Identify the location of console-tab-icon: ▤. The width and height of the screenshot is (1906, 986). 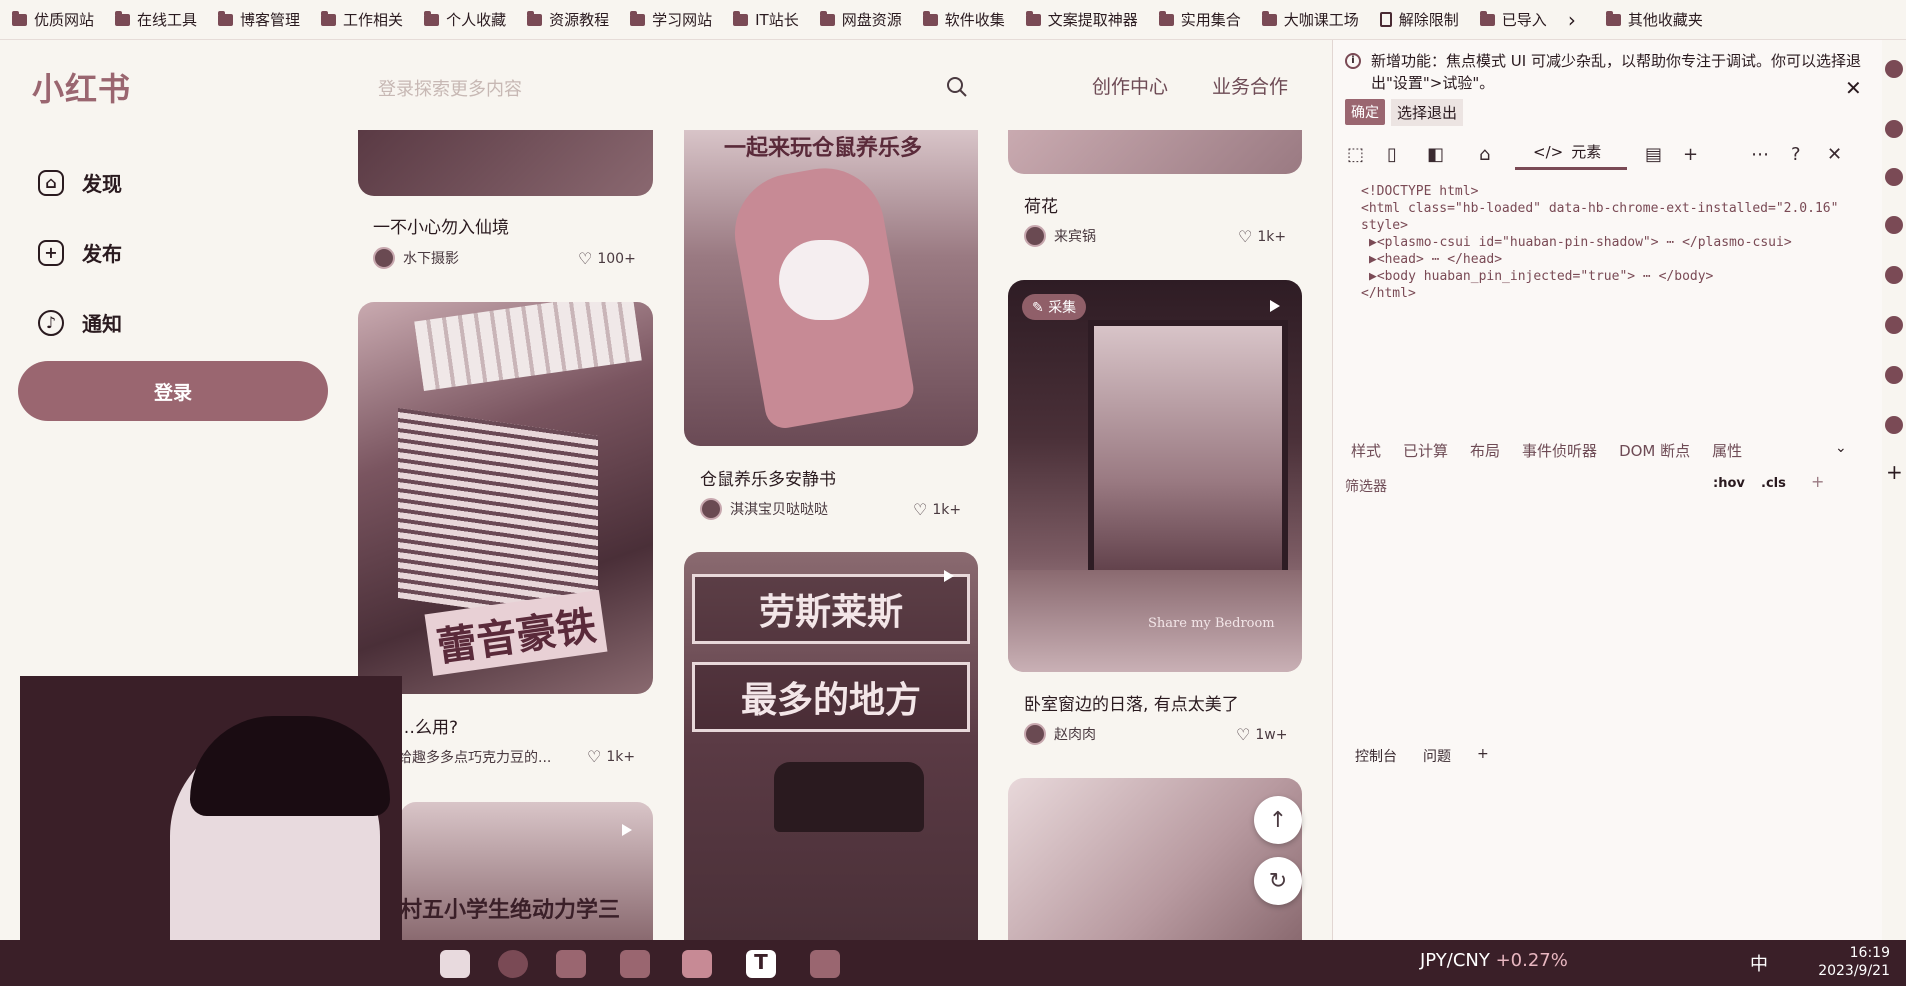
(1653, 154).